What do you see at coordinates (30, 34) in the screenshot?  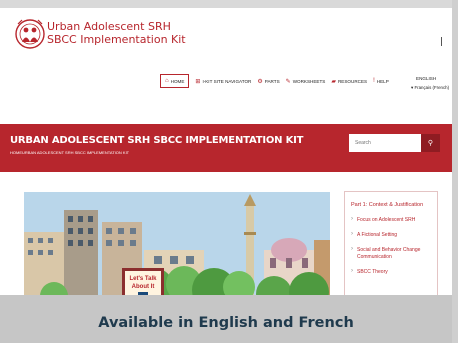 I see `kit-logo` at bounding box center [30, 34].